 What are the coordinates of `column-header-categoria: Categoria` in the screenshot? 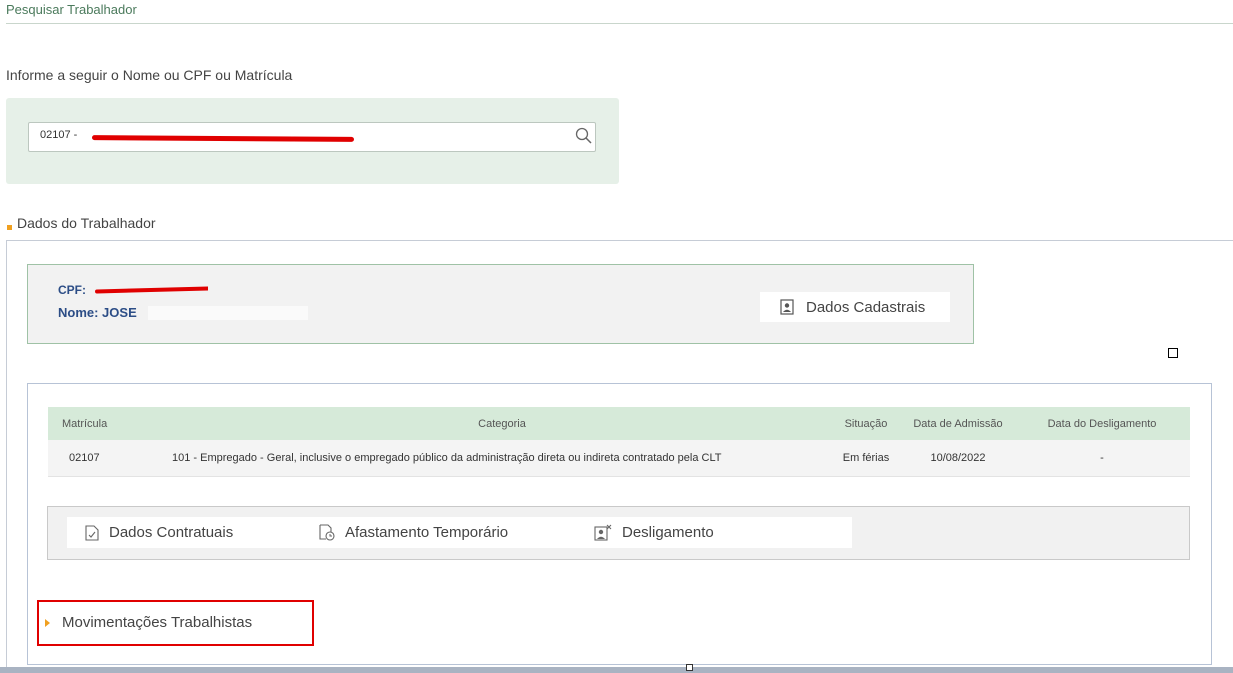 It's located at (495, 423).